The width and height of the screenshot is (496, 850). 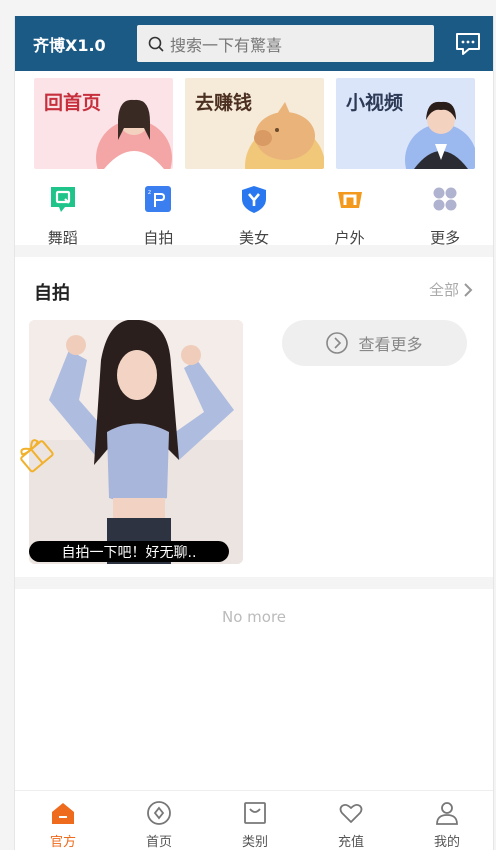 I want to click on section-title: 自拍, so click(x=52, y=293).